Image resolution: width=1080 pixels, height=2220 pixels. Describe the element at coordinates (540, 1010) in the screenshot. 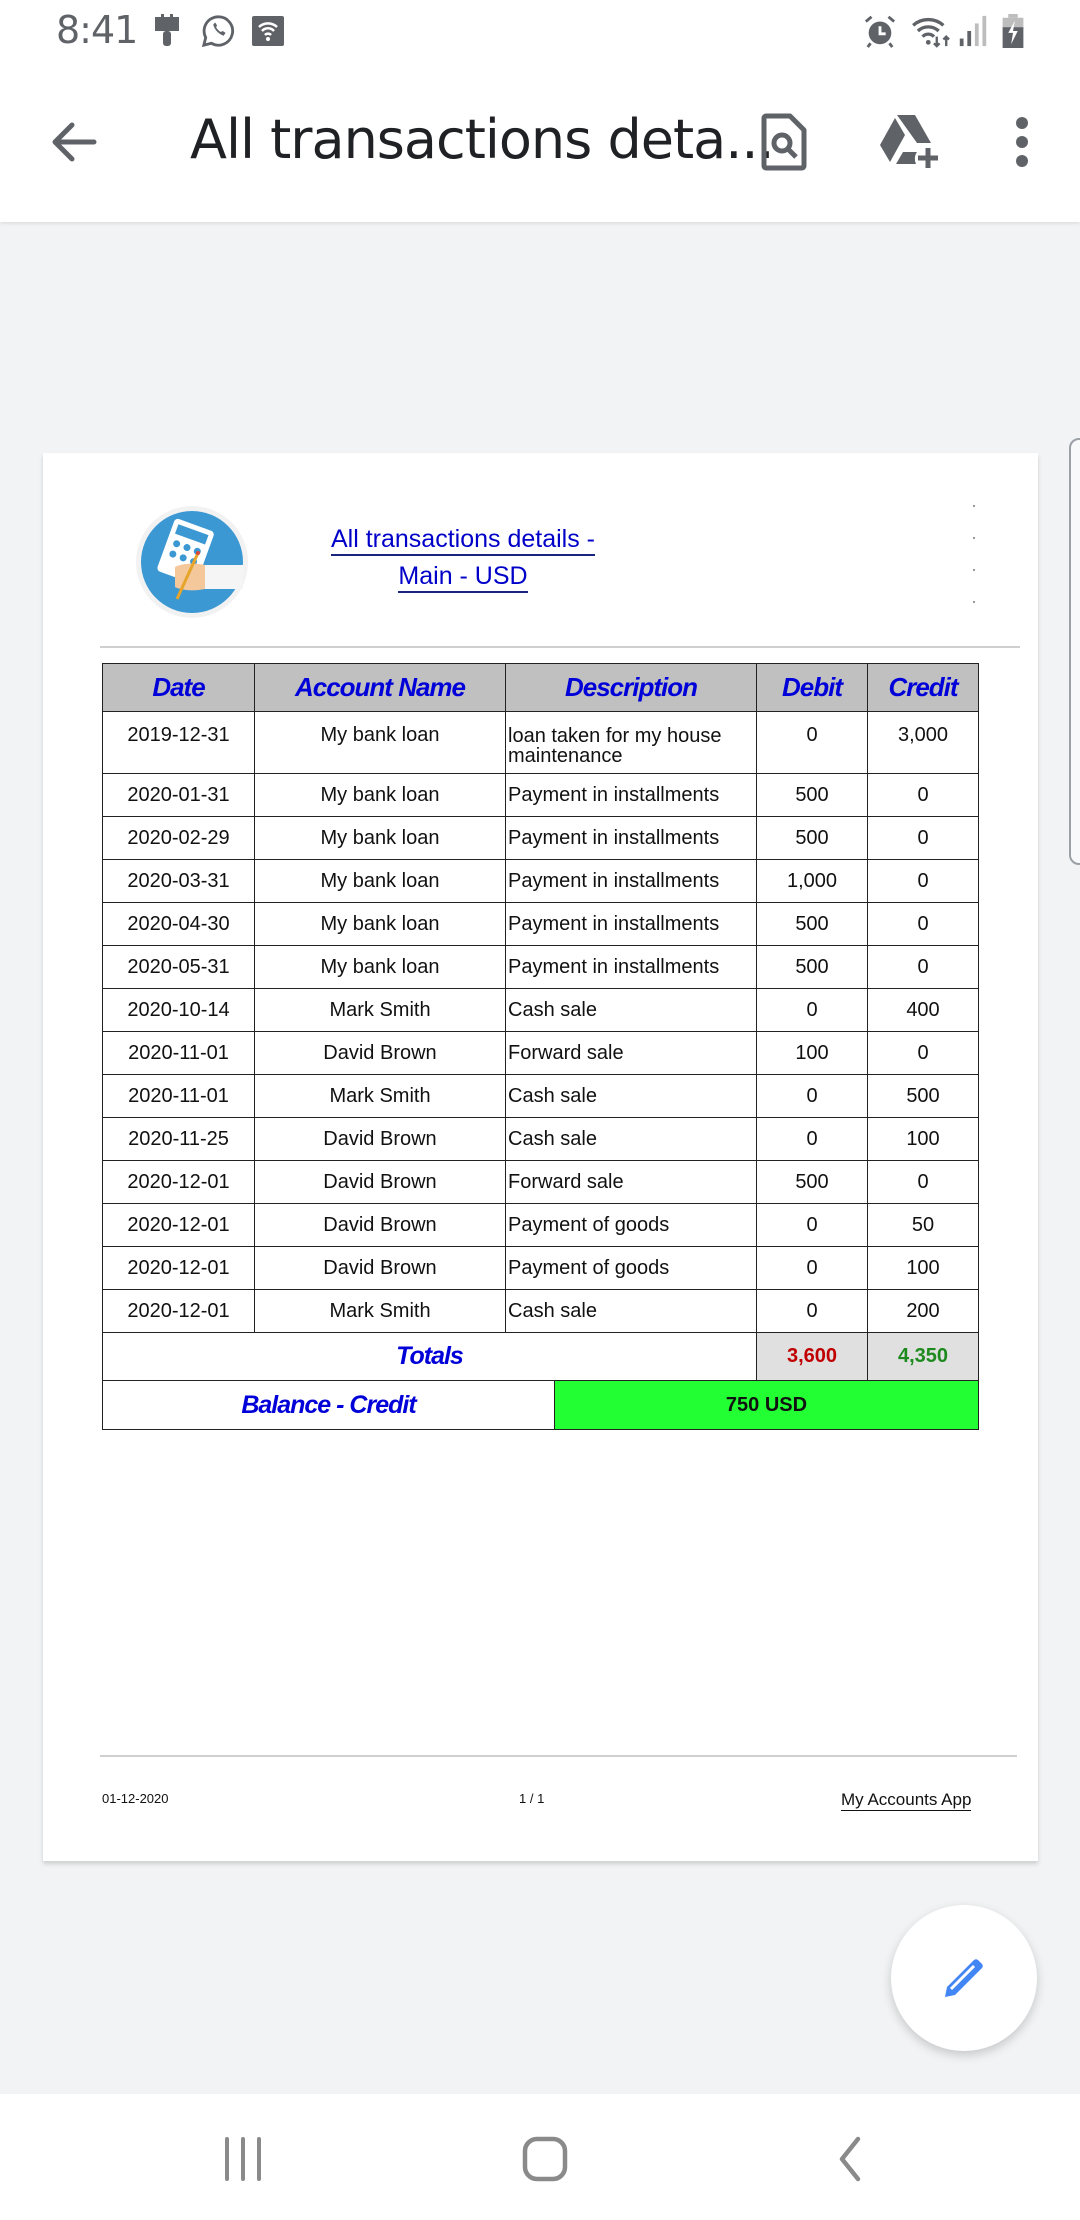

I see `table-row: 2020-10-14 Mark Smith Cash sale 0 400` at that location.